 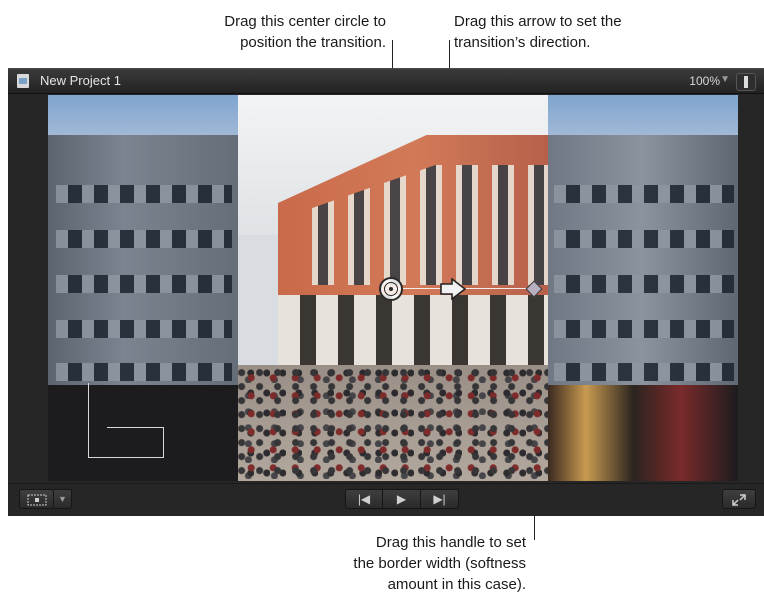 What do you see at coordinates (80, 80) in the screenshot?
I see `project-title: New Project 1` at bounding box center [80, 80].